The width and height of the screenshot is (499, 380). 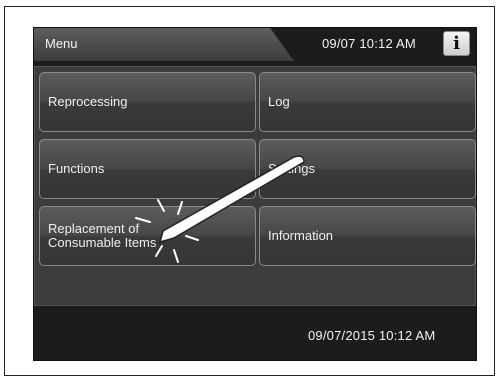 I want to click on page-title: Menu, so click(x=61, y=43).